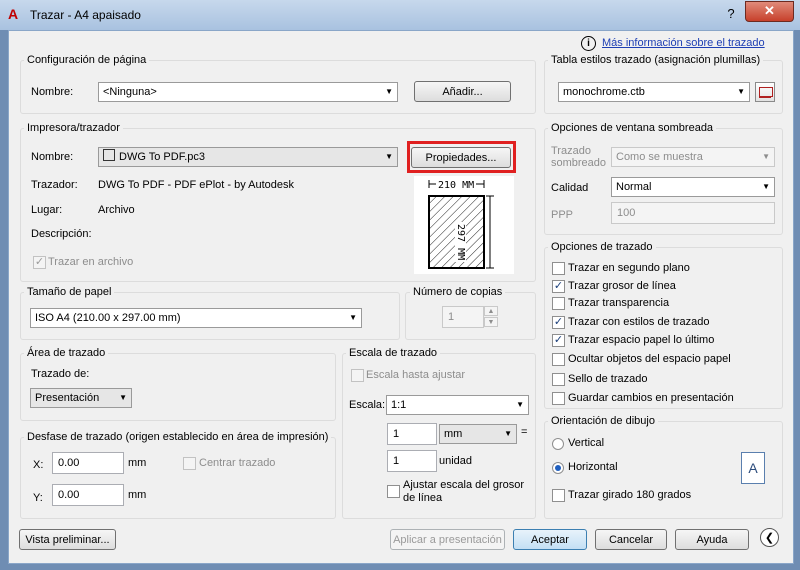 The width and height of the screenshot is (800, 570). I want to click on info-icon: i, so click(588, 43).